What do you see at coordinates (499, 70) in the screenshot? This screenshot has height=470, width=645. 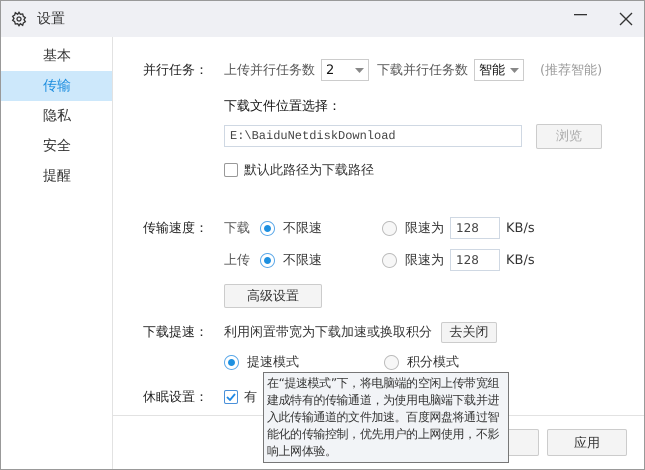 I see `download-tasks-select: 智能` at bounding box center [499, 70].